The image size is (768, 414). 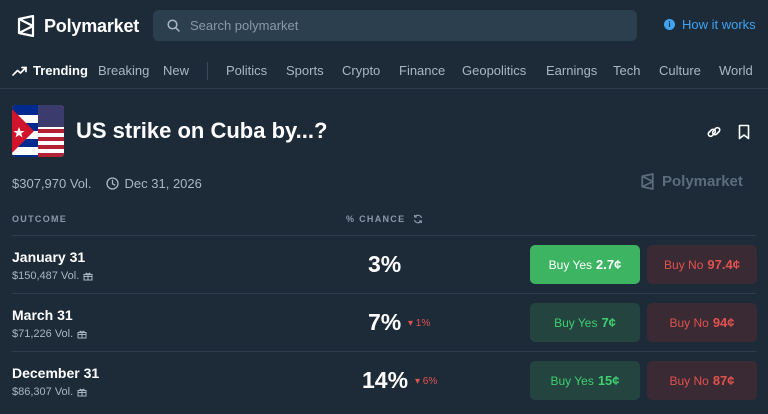 I want to click on outcome-volume: $150,487 Vol., so click(x=52, y=276).